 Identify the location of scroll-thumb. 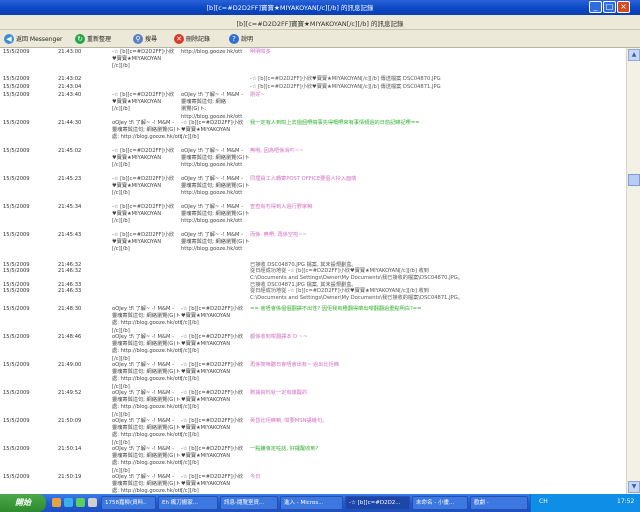
(634, 180).